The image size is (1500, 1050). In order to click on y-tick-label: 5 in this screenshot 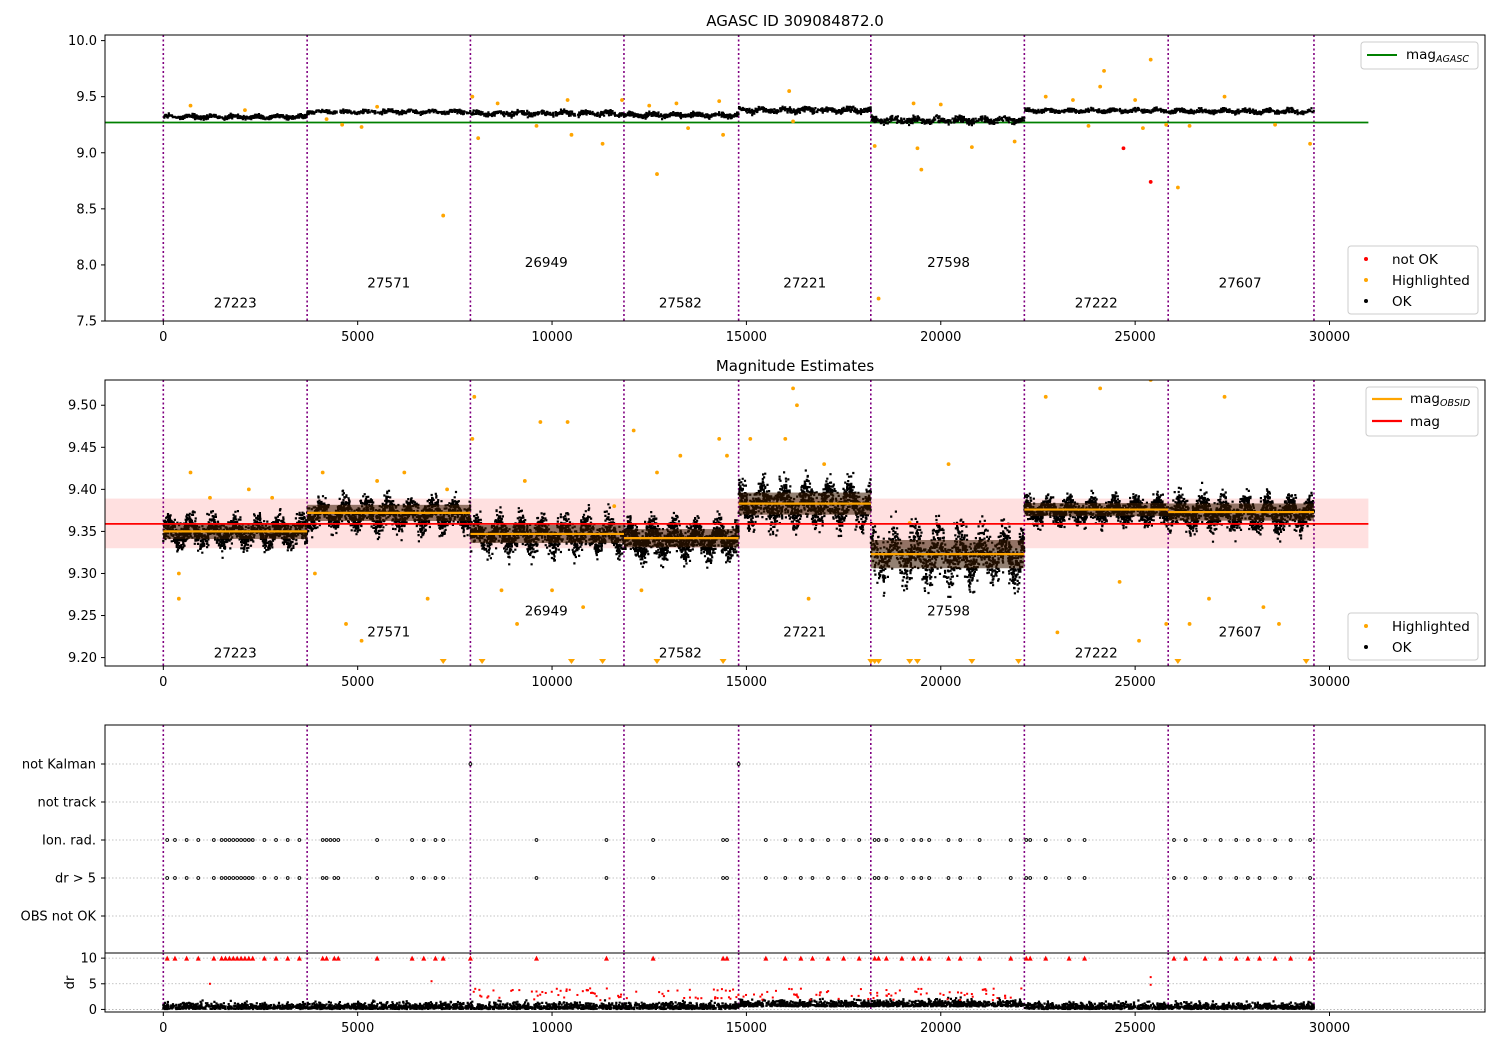, I will do `click(93, 984)`.